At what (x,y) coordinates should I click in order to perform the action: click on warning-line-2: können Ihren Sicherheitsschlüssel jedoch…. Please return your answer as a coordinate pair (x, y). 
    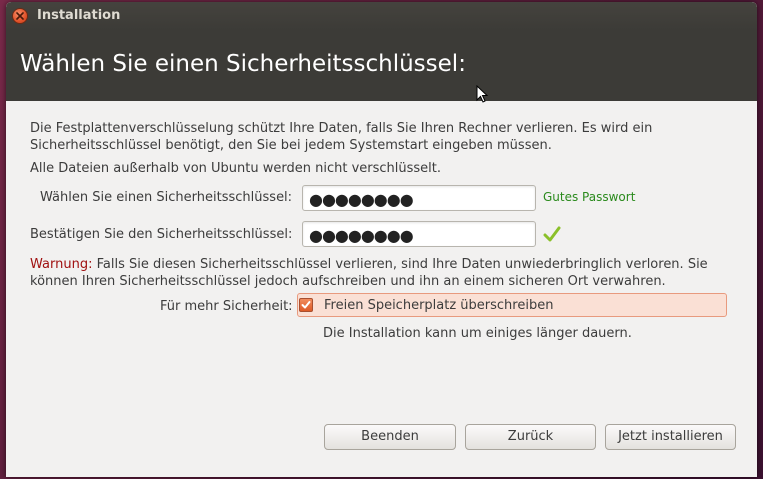
    Looking at the image, I should click on (348, 281).